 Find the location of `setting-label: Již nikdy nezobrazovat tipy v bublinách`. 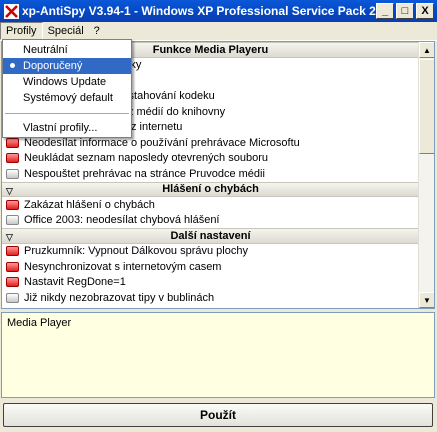

setting-label: Již nikdy nezobrazovat tipy v bublinách is located at coordinates (119, 297).